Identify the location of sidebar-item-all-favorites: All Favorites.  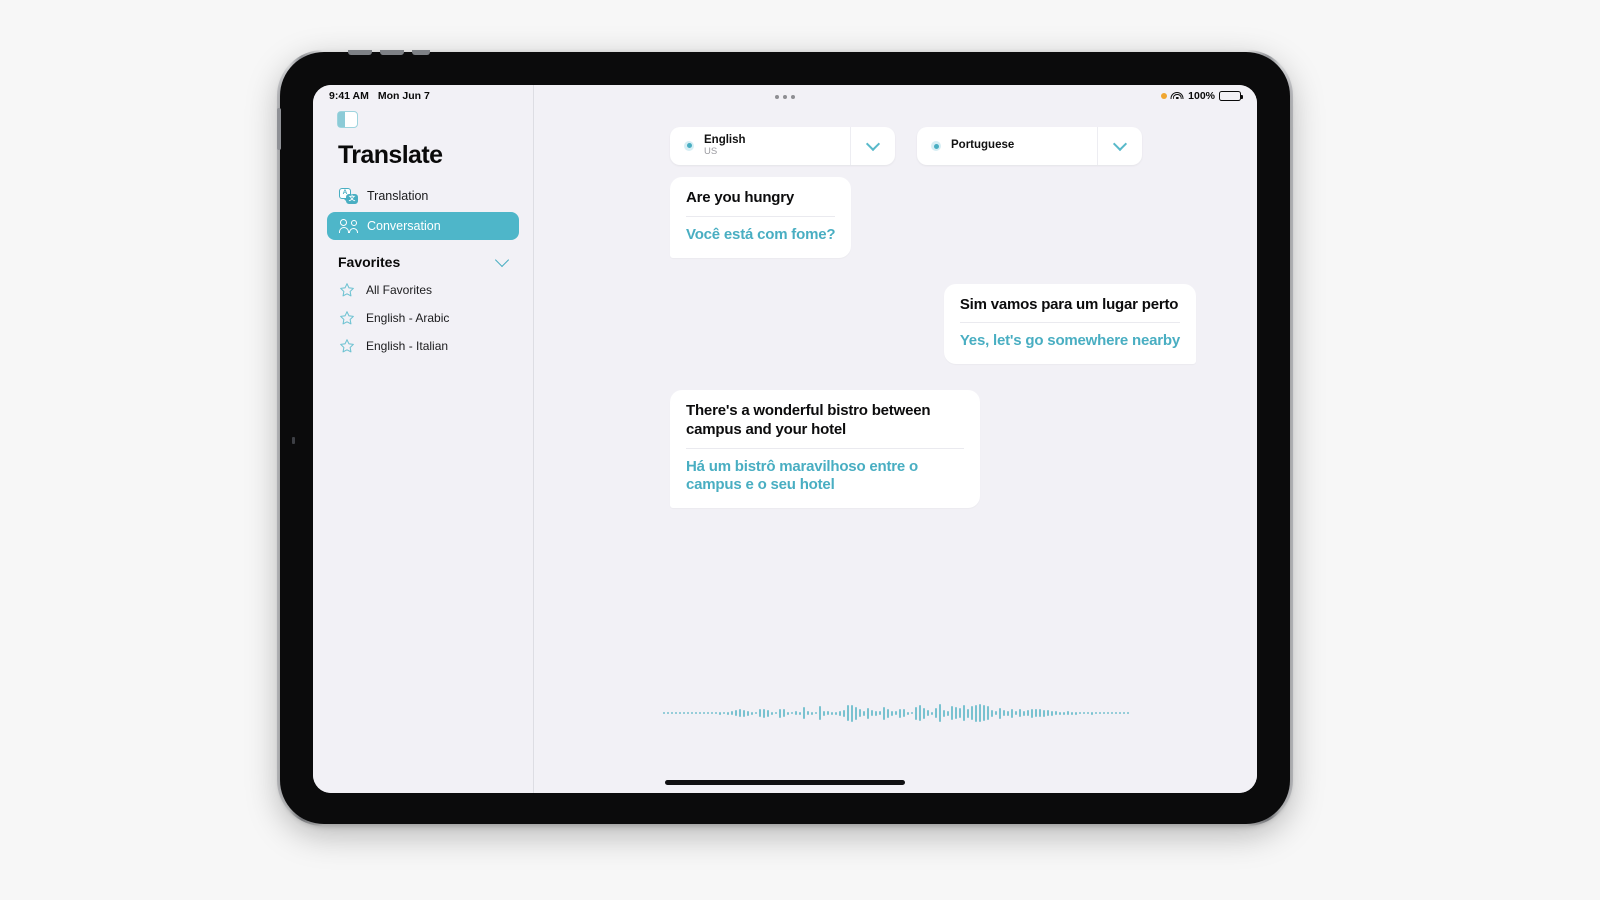
(423, 290).